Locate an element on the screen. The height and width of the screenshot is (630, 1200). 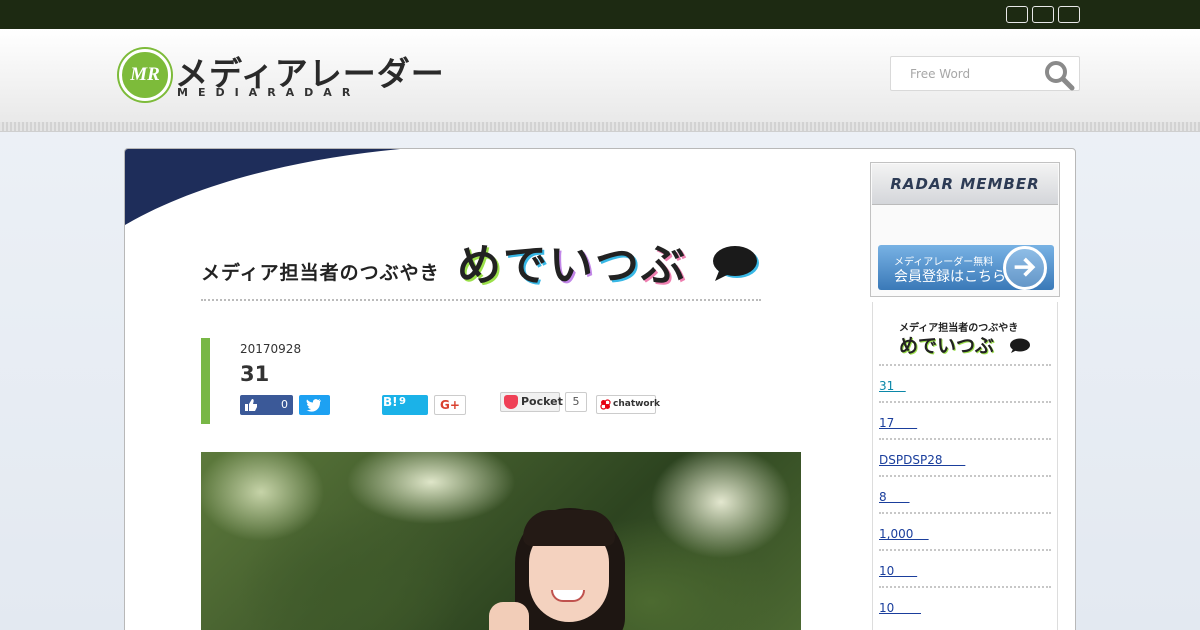
twitter-bird-icon is located at coordinates (313, 405).